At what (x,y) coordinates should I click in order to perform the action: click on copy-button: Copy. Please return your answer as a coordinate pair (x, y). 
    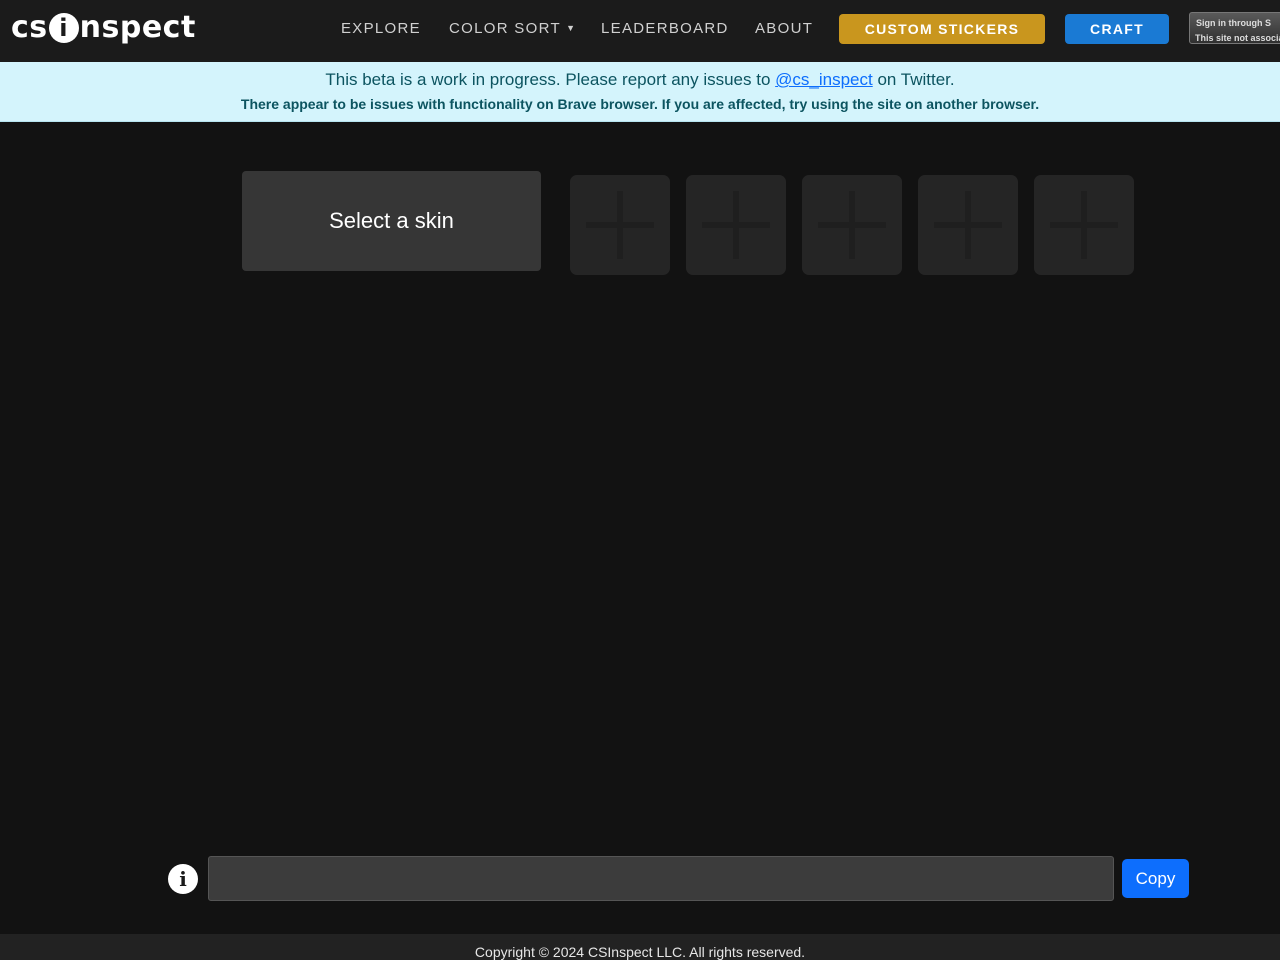
    Looking at the image, I should click on (1155, 878).